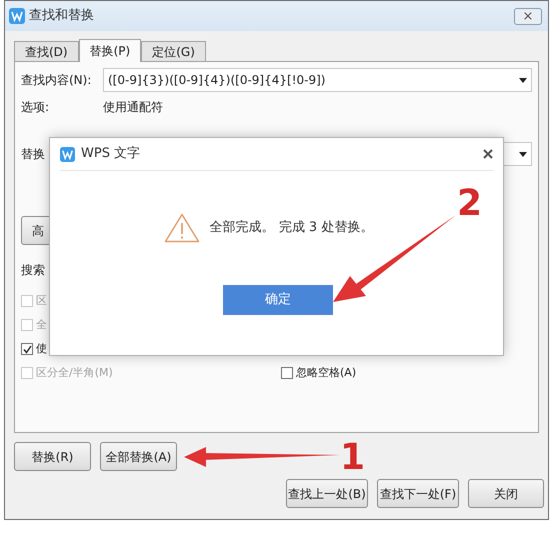 The height and width of the screenshot is (538, 558). I want to click on ok-button: 确定, so click(278, 300).